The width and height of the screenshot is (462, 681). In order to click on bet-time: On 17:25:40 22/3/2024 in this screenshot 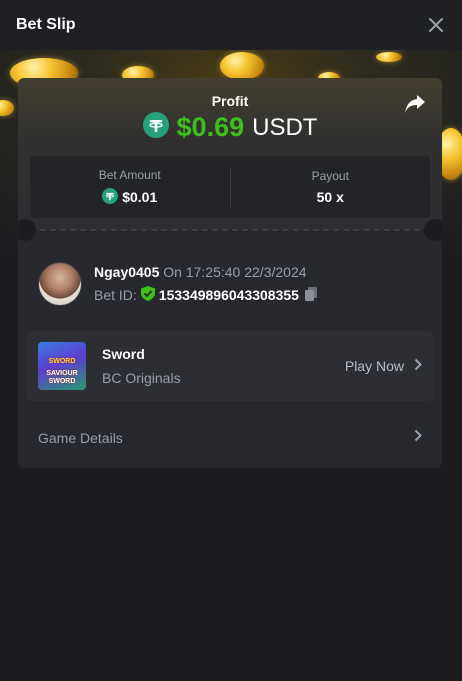, I will do `click(235, 271)`.